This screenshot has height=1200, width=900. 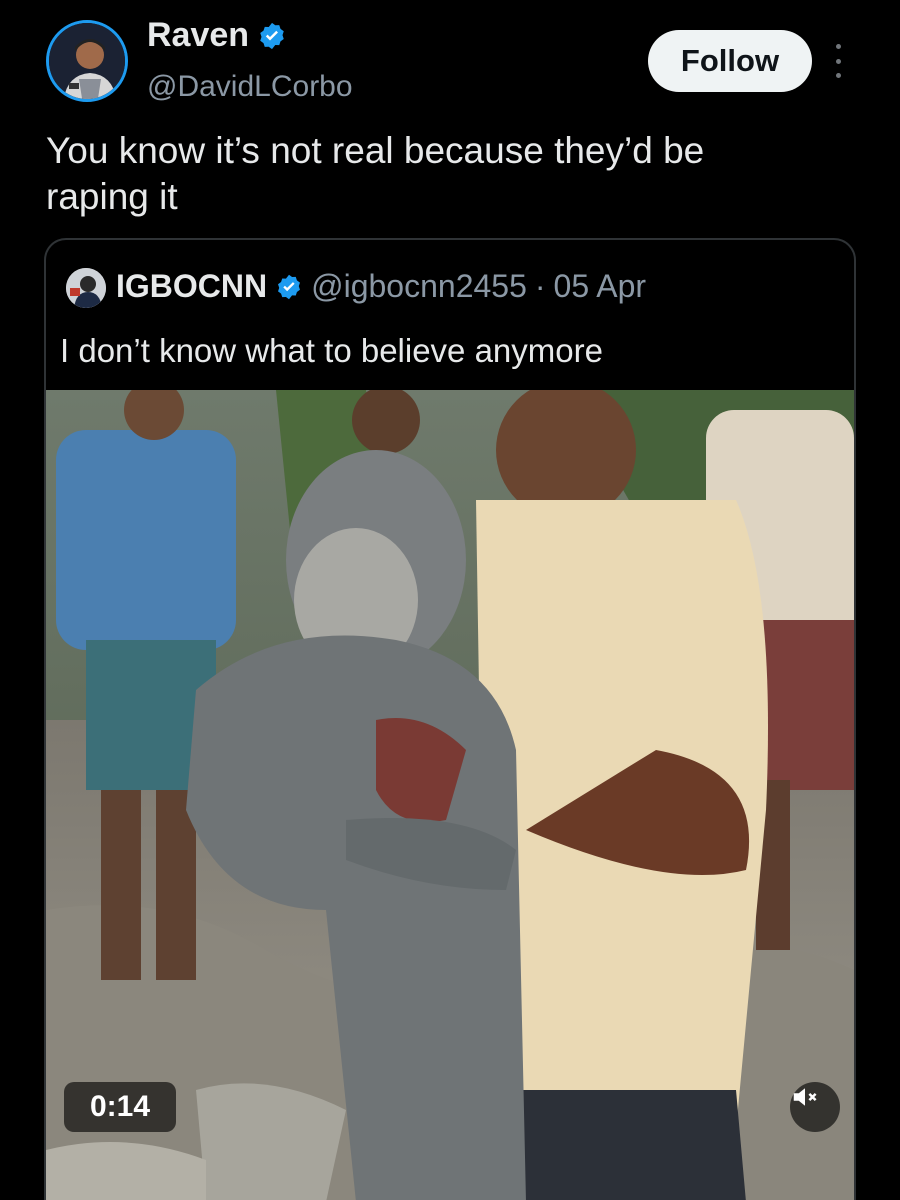 What do you see at coordinates (191, 286) in the screenshot?
I see `quoted-author-name: IGBOCNN` at bounding box center [191, 286].